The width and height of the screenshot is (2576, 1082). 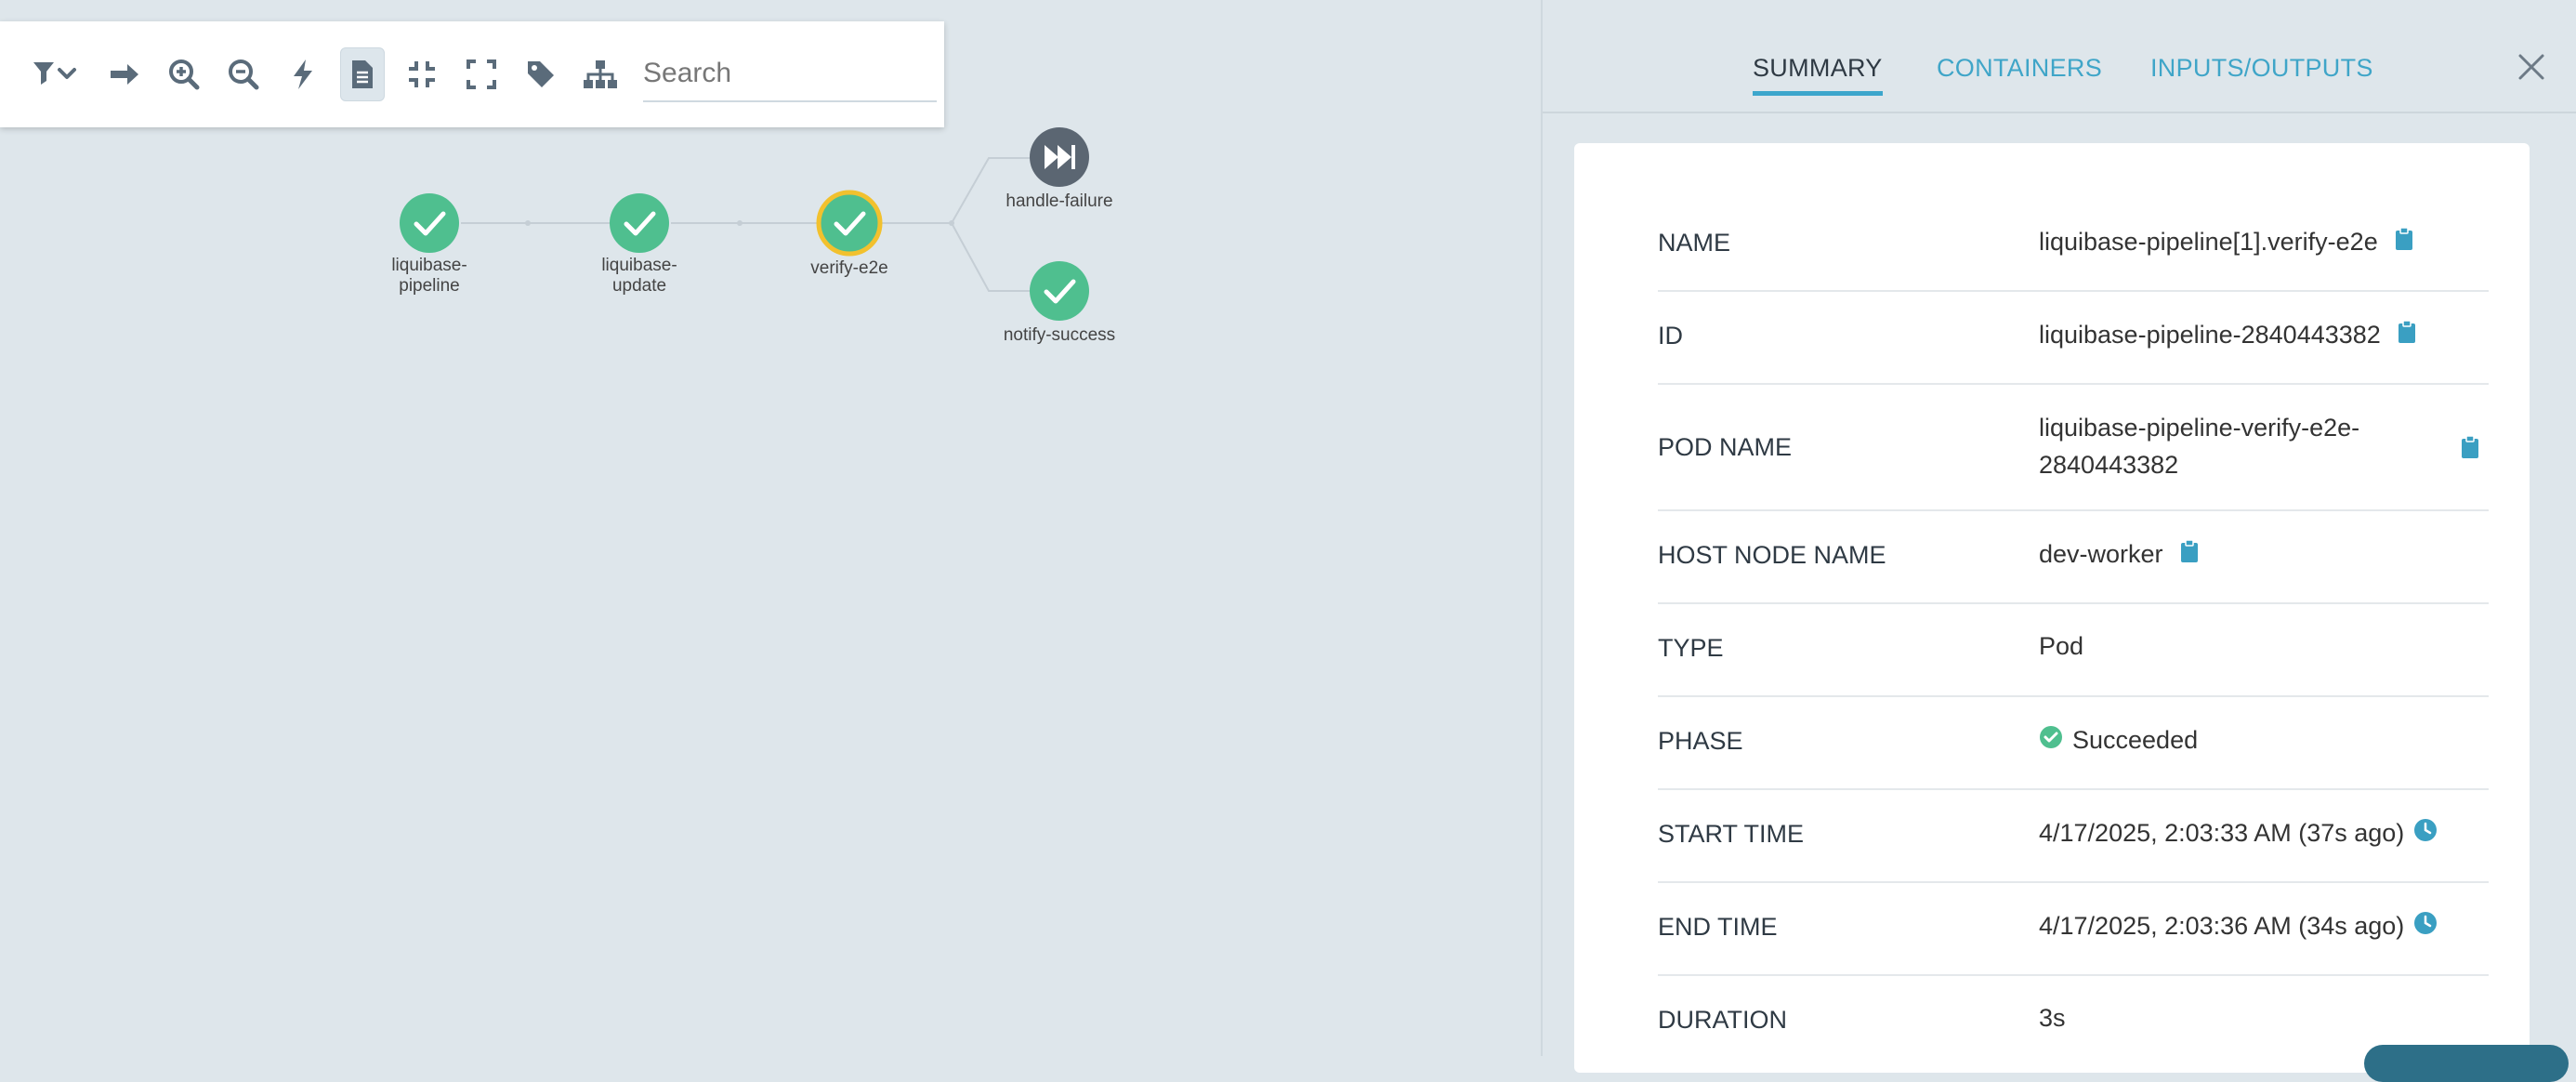 I want to click on row-value: dev-worker, so click(x=2119, y=554).